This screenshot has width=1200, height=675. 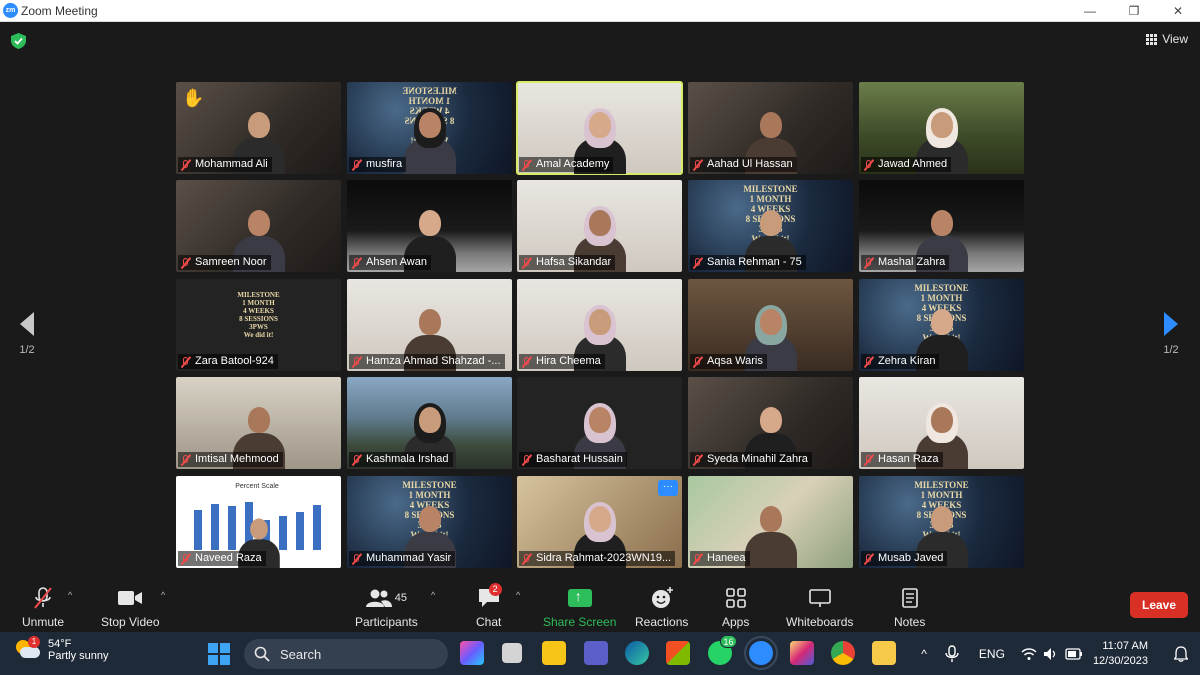 What do you see at coordinates (554, 653) in the screenshot?
I see `sticky-notes-icon` at bounding box center [554, 653].